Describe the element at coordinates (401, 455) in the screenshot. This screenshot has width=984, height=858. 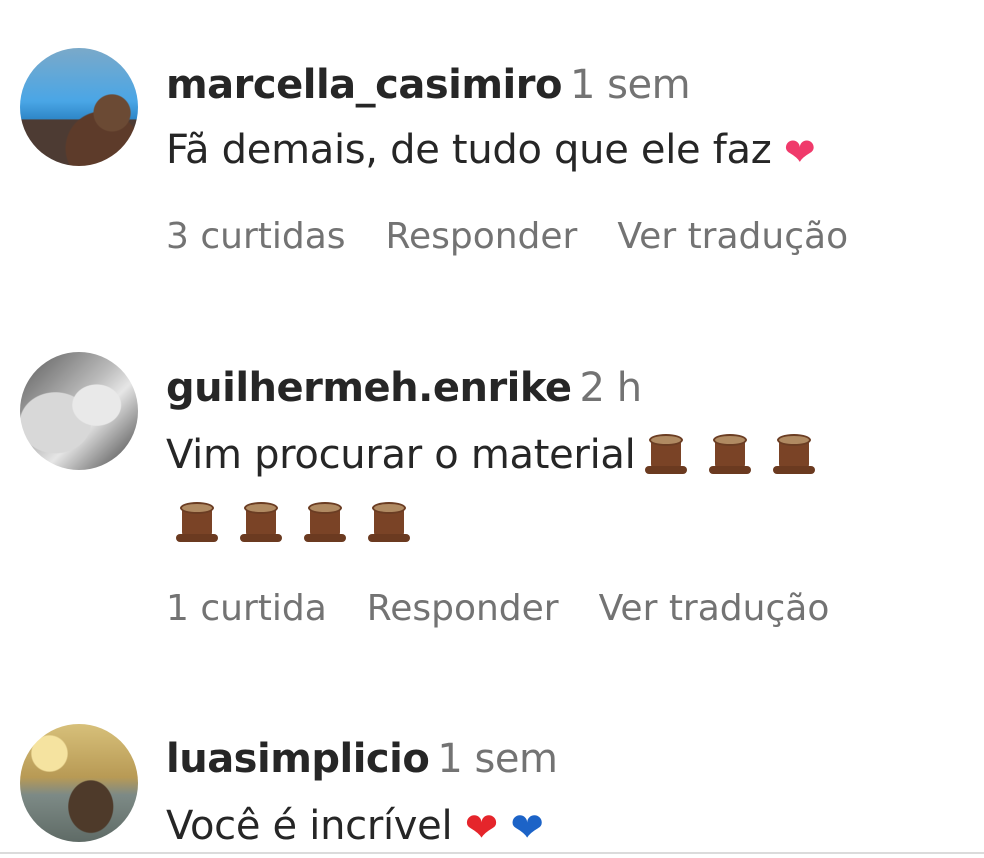
I see `comment-body: Vim procurar o material` at that location.